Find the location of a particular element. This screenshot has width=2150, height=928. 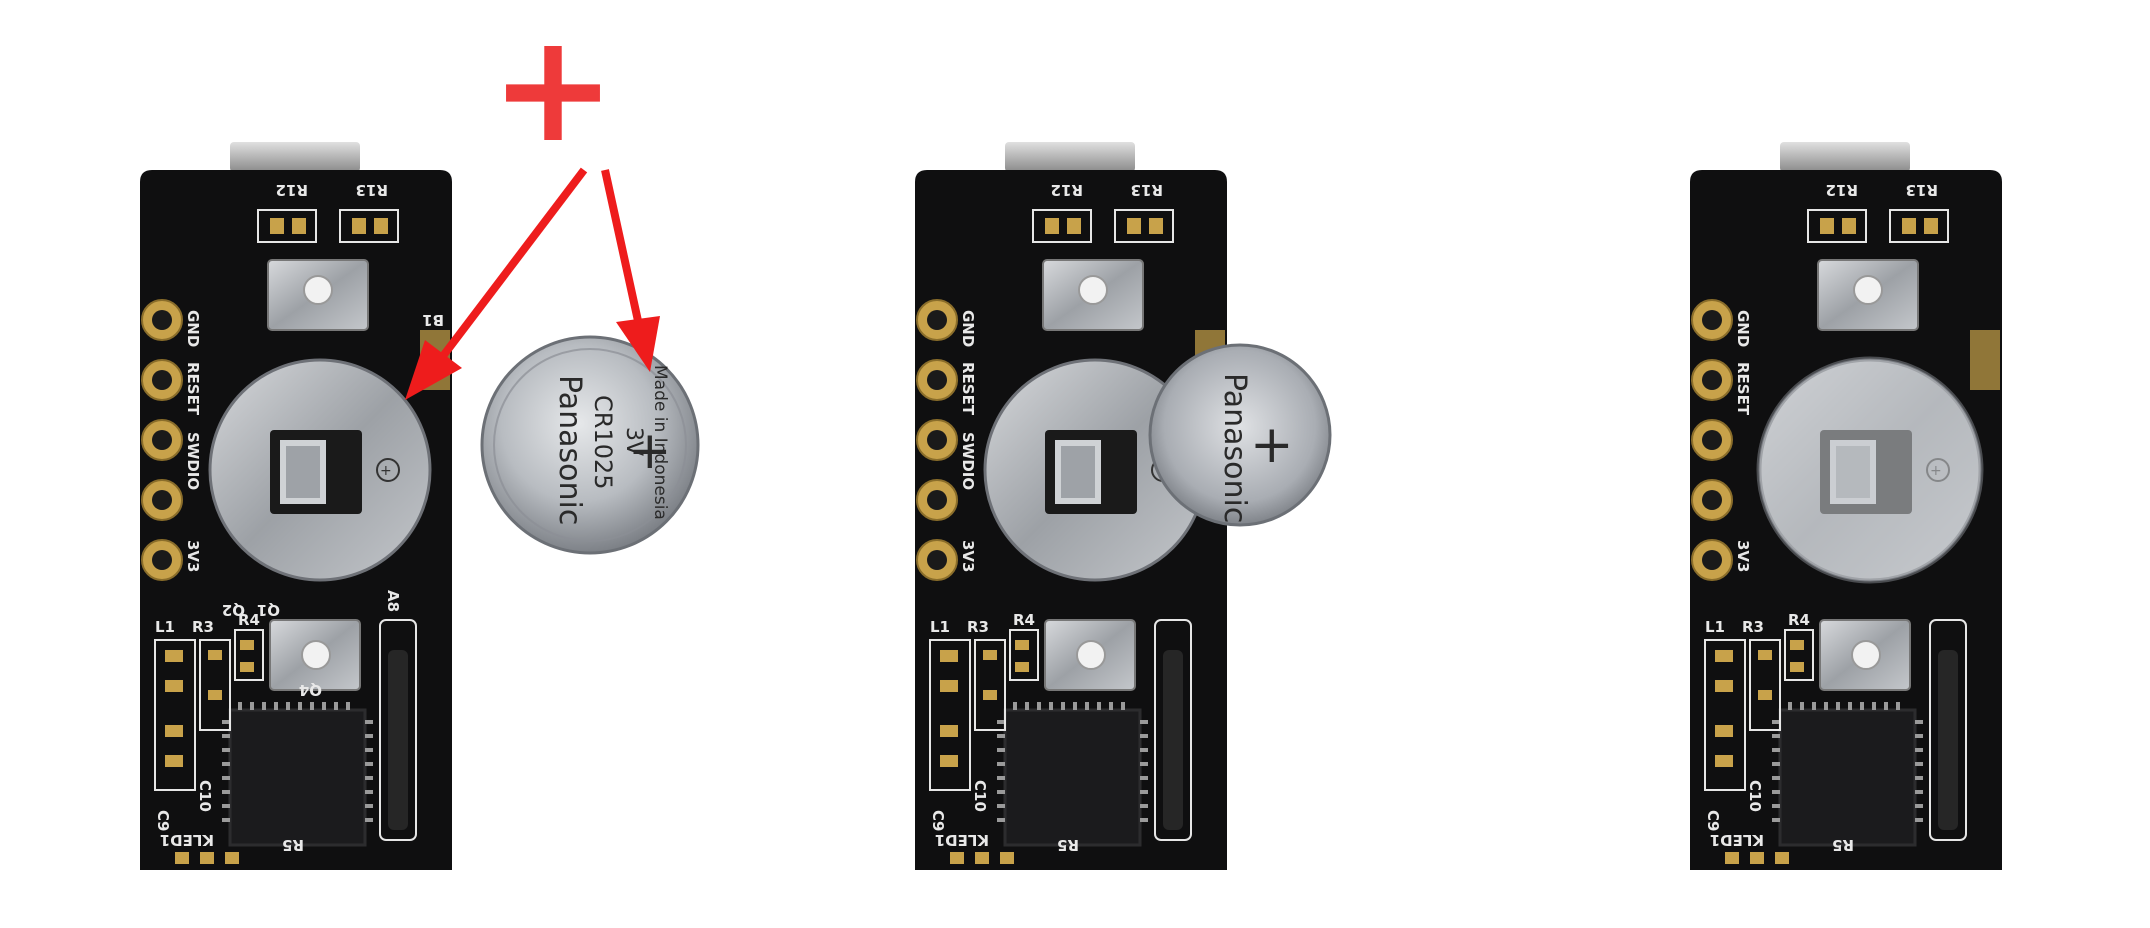

silk-b1: B1 is located at coordinates (433, 320).